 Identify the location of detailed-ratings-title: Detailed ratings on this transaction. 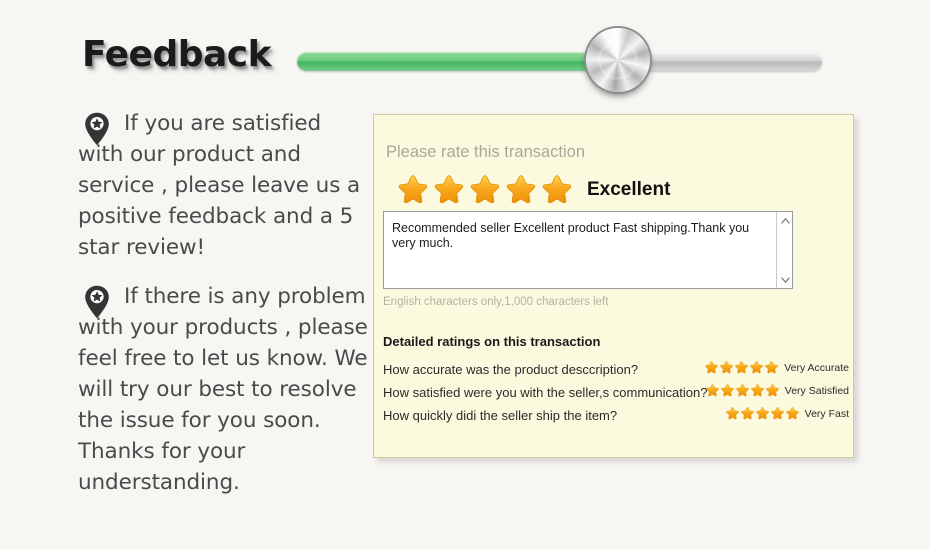
(492, 341).